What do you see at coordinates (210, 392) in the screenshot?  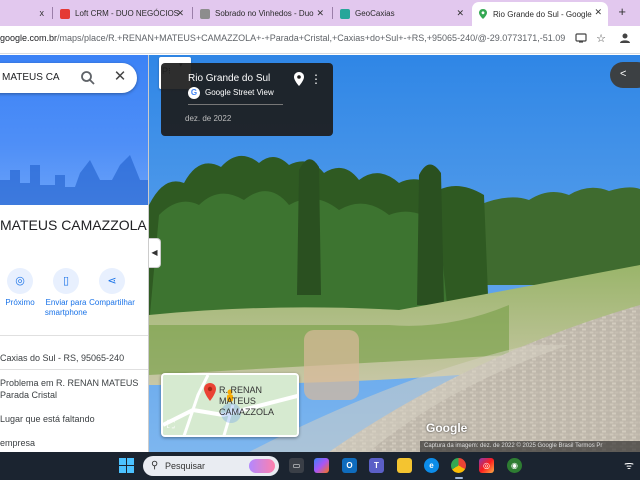 I see `red-pin-icon` at bounding box center [210, 392].